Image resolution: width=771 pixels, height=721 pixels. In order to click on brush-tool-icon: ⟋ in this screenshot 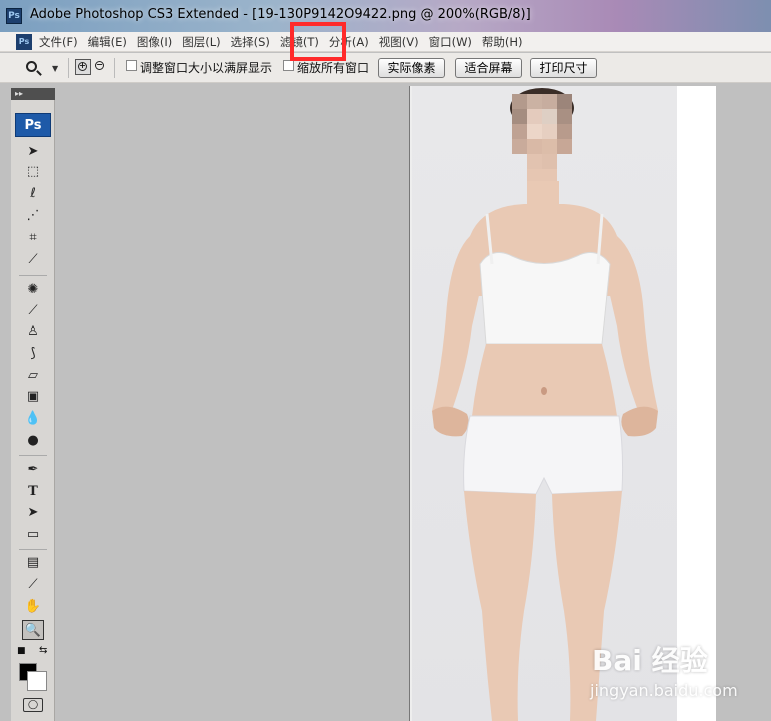, I will do `click(33, 311)`.